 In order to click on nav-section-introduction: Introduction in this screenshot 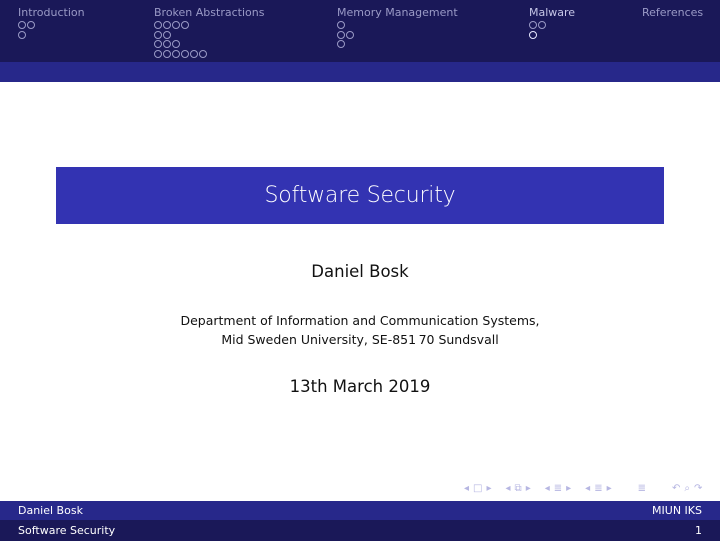, I will do `click(51, 22)`.